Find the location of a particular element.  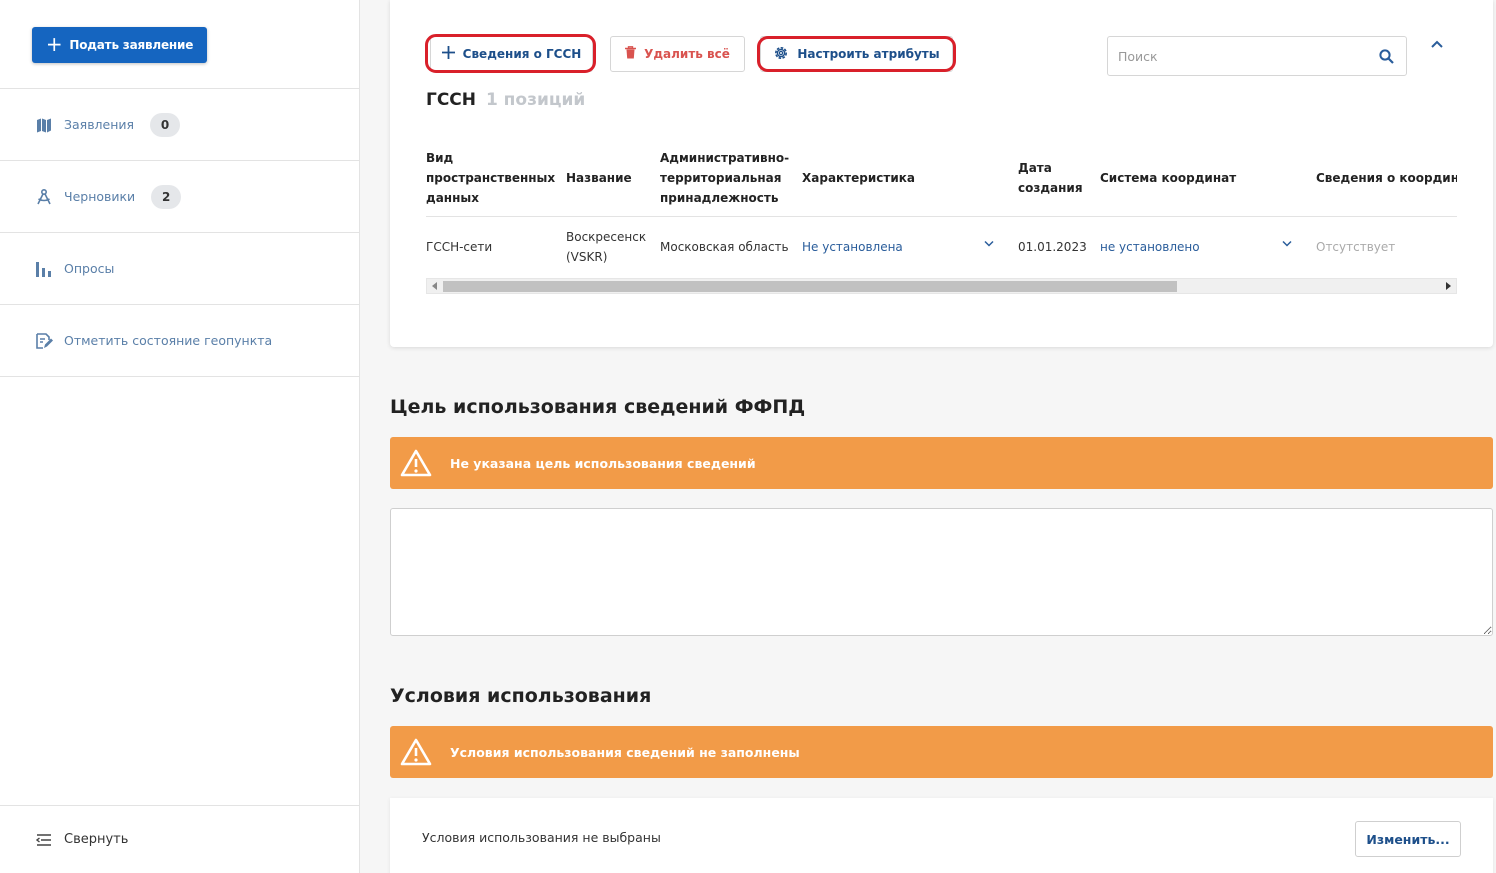

scroll-left-icon is located at coordinates (434, 286).